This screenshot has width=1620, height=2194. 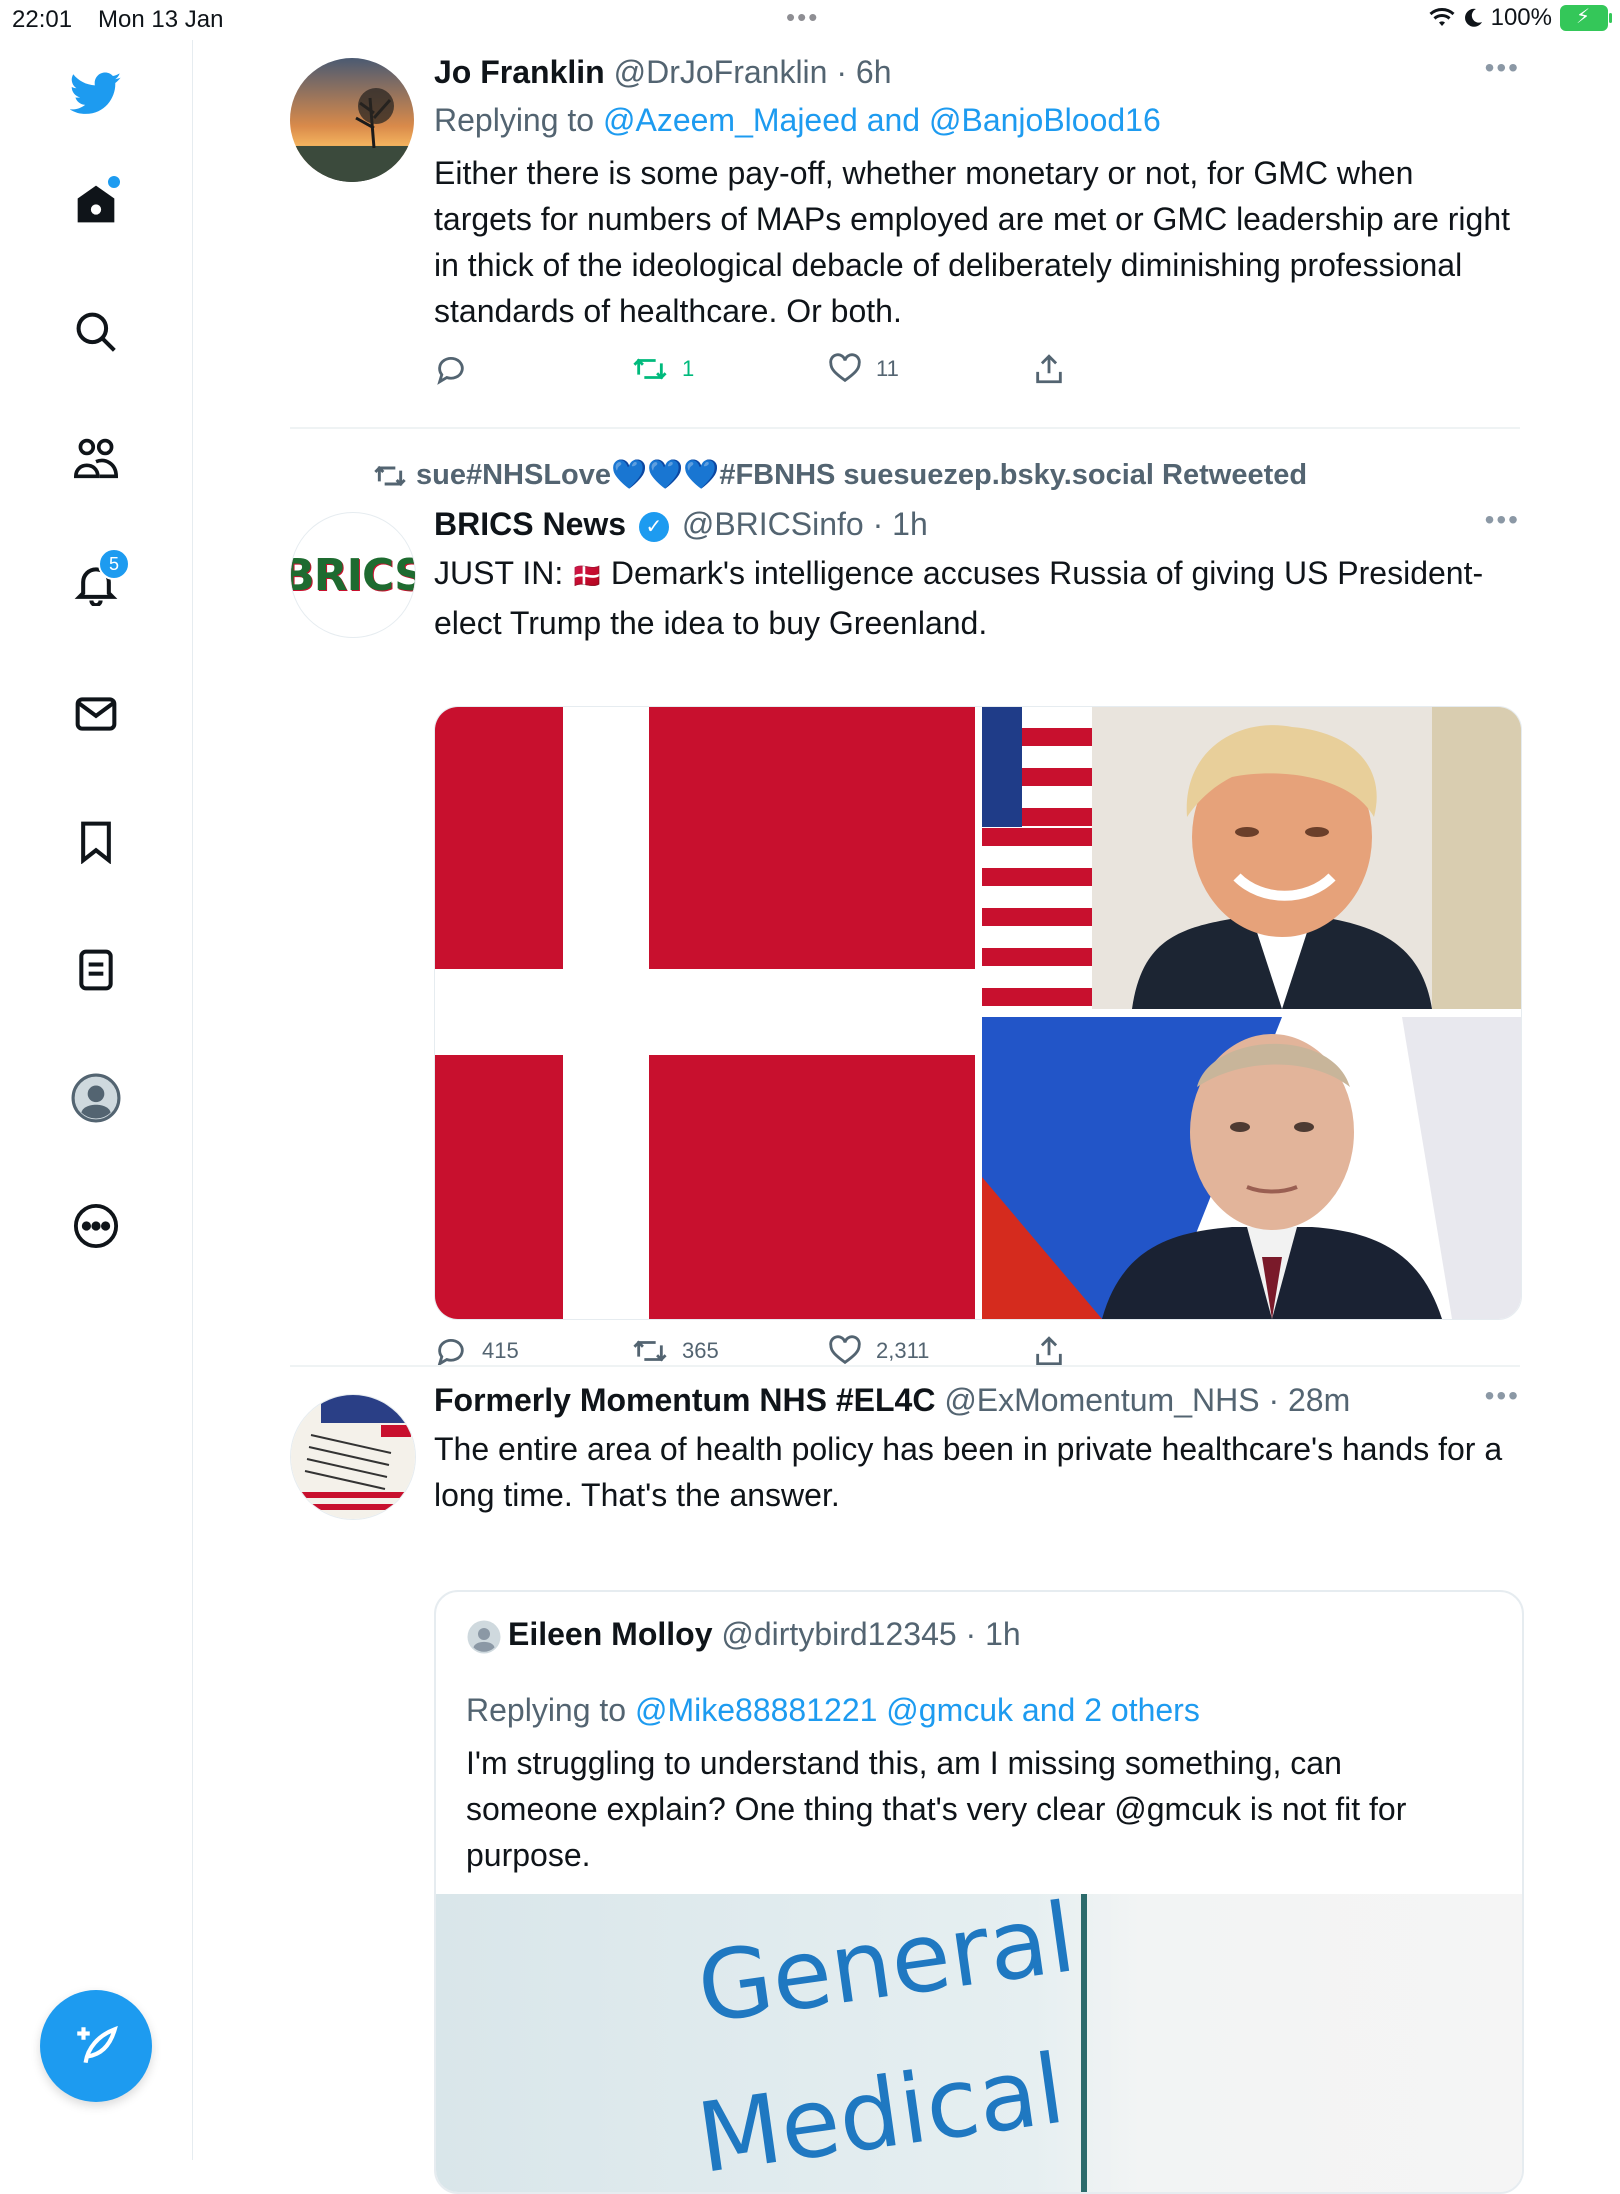 I want to click on twitter-logo-icon, so click(x=96, y=94).